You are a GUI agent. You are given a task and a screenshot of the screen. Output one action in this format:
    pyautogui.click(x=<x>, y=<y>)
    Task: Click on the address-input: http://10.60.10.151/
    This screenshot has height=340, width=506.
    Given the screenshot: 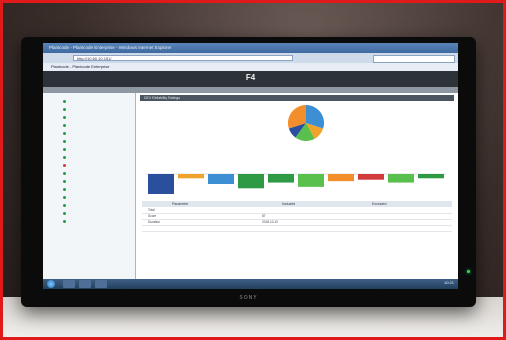 What is the action you would take?
    pyautogui.click(x=183, y=58)
    